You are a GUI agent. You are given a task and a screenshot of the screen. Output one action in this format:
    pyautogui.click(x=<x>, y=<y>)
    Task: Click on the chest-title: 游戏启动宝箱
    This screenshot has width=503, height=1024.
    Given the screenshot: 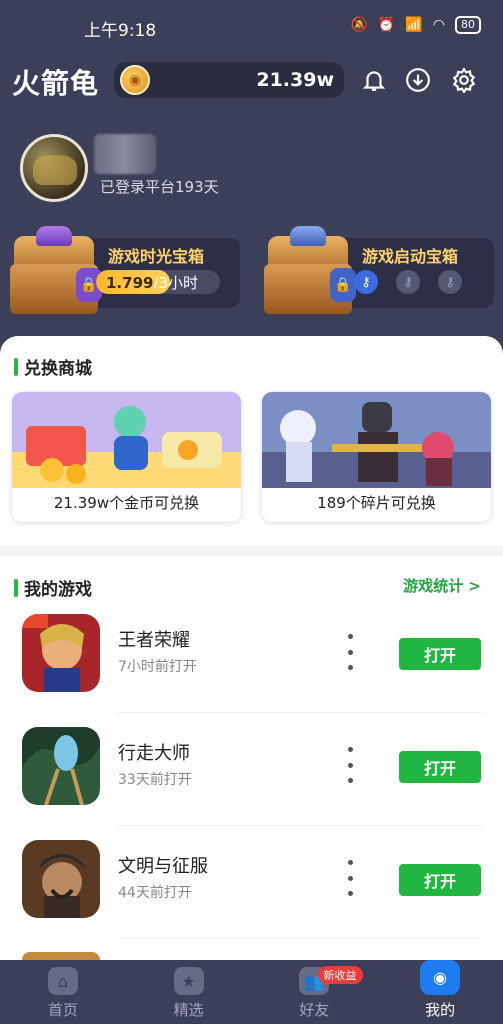 What is the action you would take?
    pyautogui.click(x=410, y=256)
    